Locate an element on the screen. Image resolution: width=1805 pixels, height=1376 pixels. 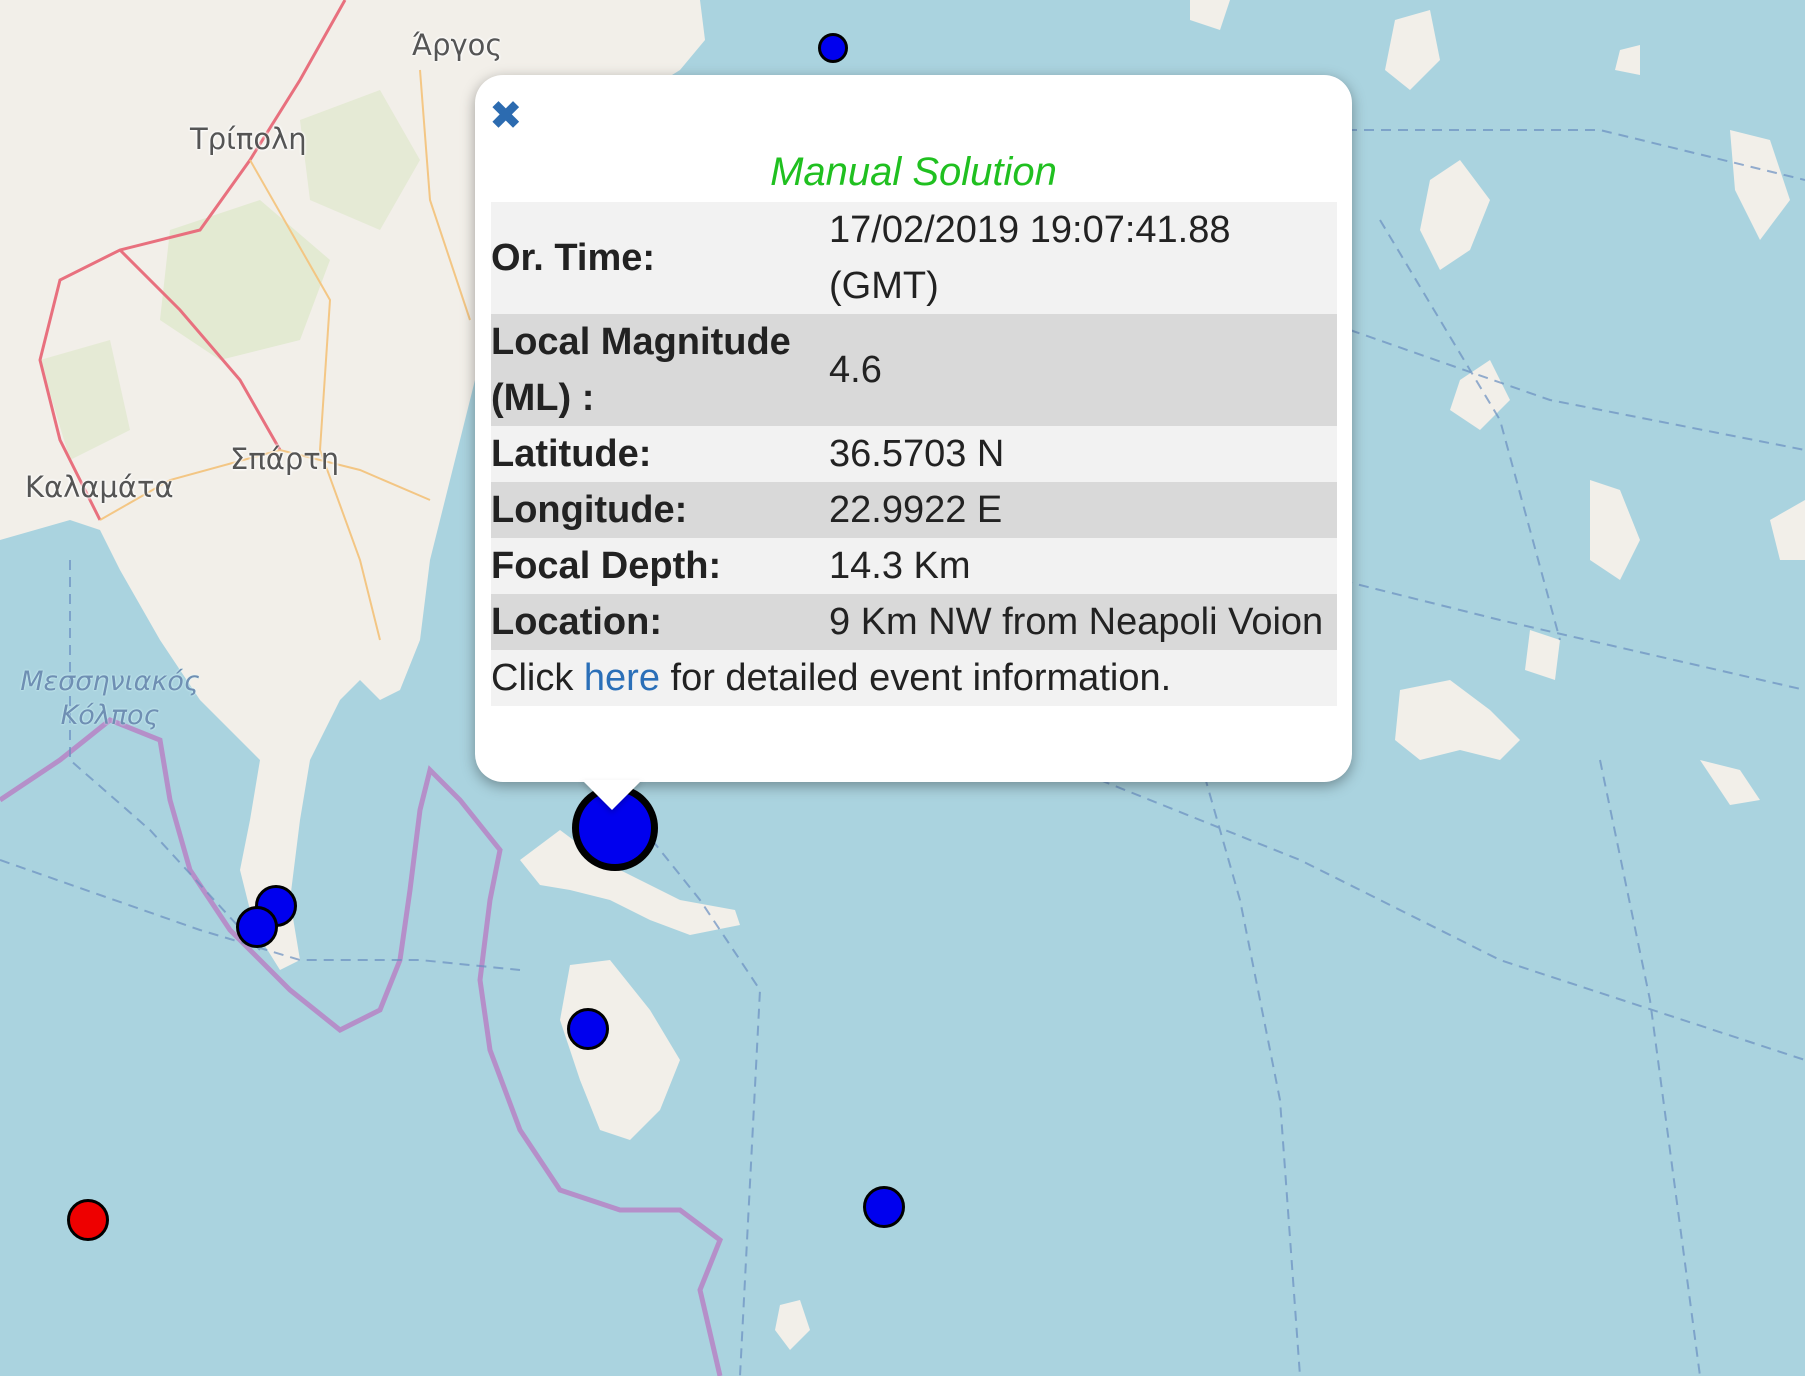
table-row: Location: 9 Km NW from Neapoli Voion is located at coordinates (914, 622).